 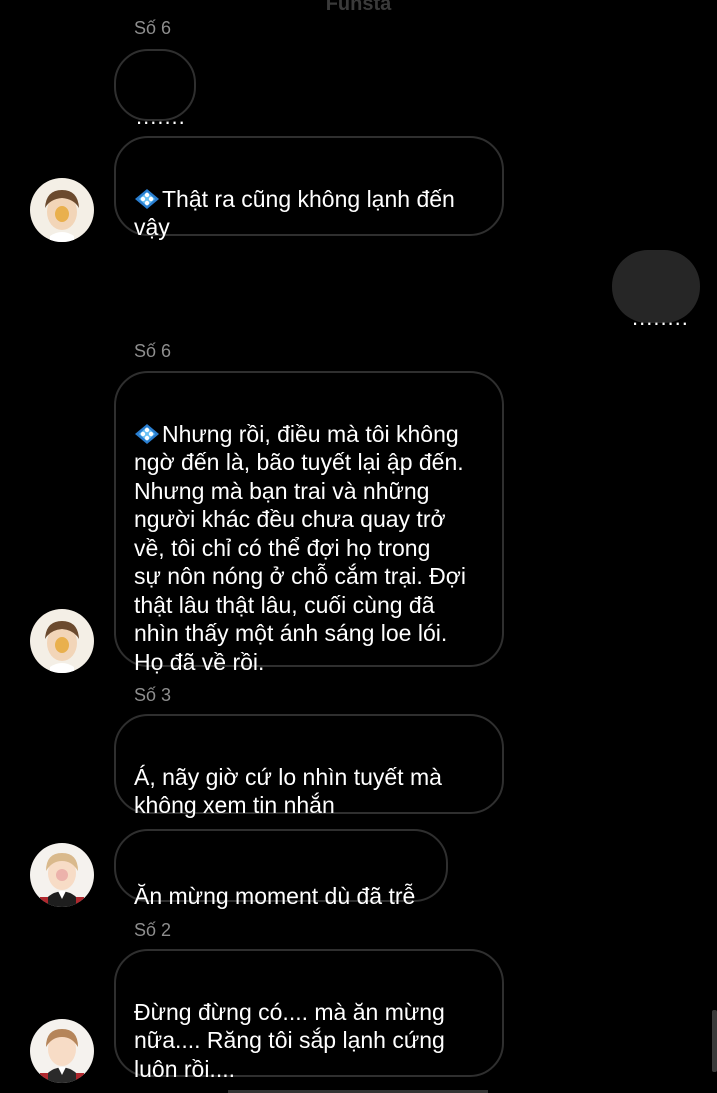 What do you see at coordinates (281, 869) in the screenshot?
I see `message-bubble: Ăn mừng moment dù đã trễ` at bounding box center [281, 869].